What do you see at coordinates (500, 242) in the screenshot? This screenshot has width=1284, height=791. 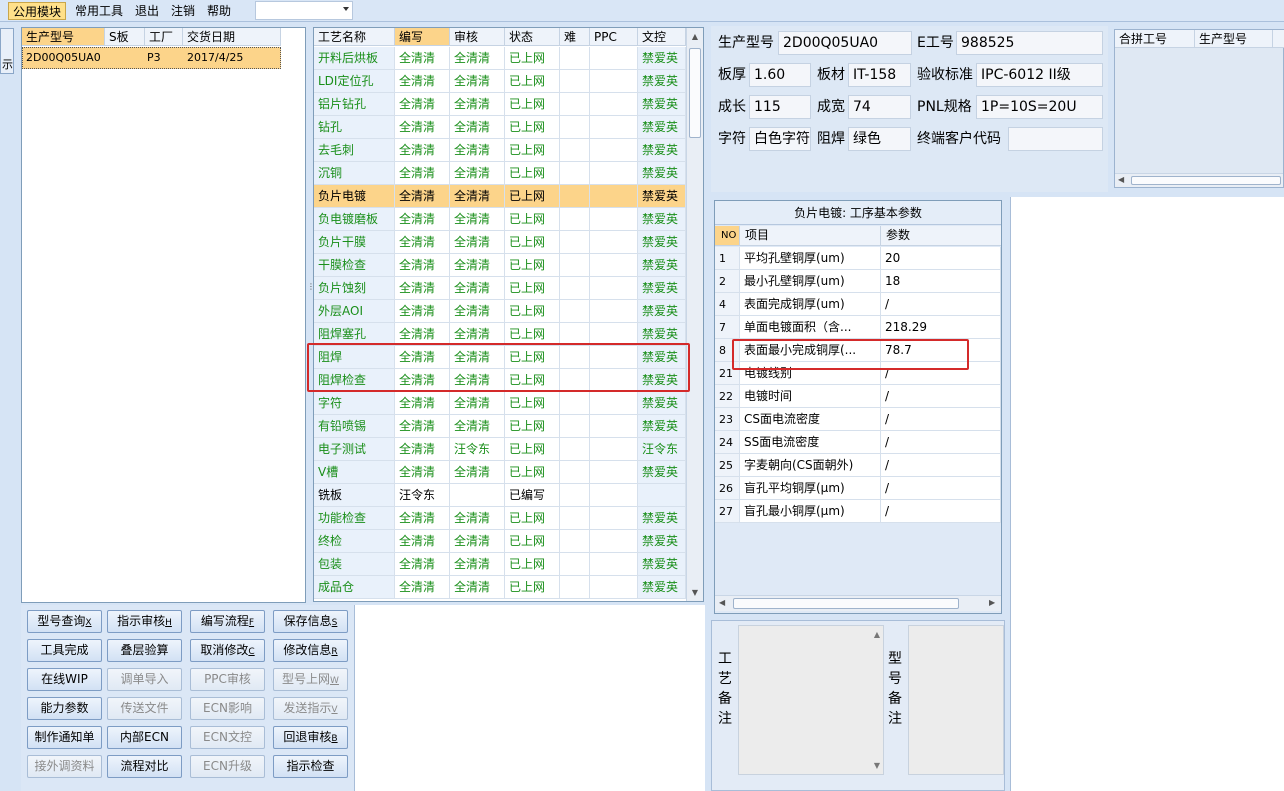 I see `table-row: 负片干膜 全清清 全清清 已上网 禁爱英` at bounding box center [500, 242].